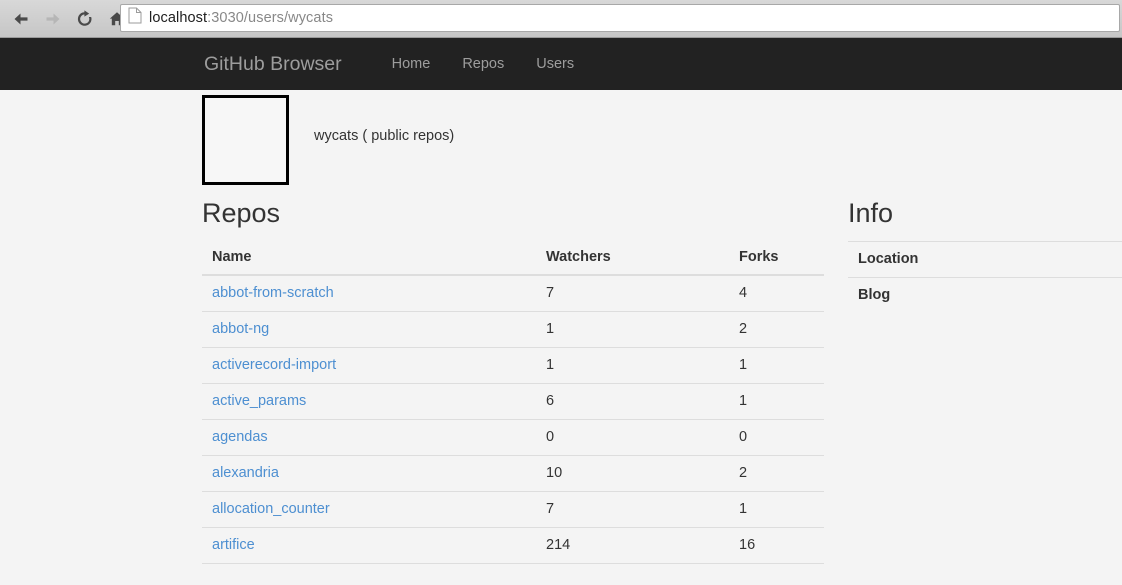 The width and height of the screenshot is (1122, 585). I want to click on column-header-name: Name, so click(369, 258).